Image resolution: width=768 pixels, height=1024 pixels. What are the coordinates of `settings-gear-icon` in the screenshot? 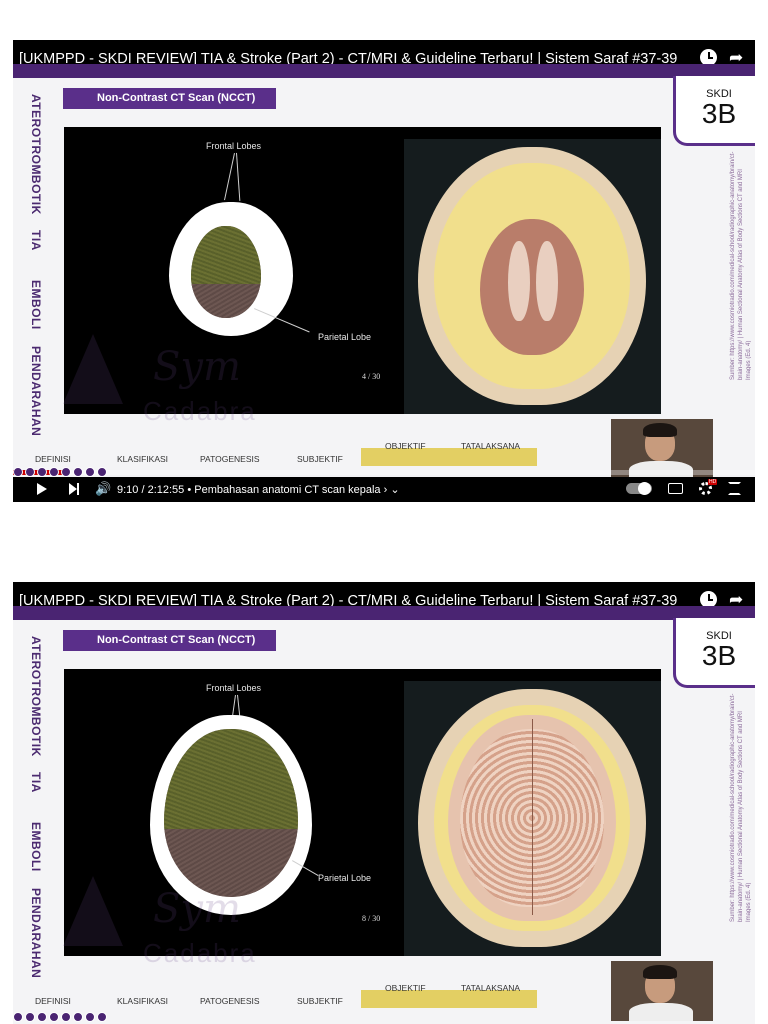 It's located at (708, 487).